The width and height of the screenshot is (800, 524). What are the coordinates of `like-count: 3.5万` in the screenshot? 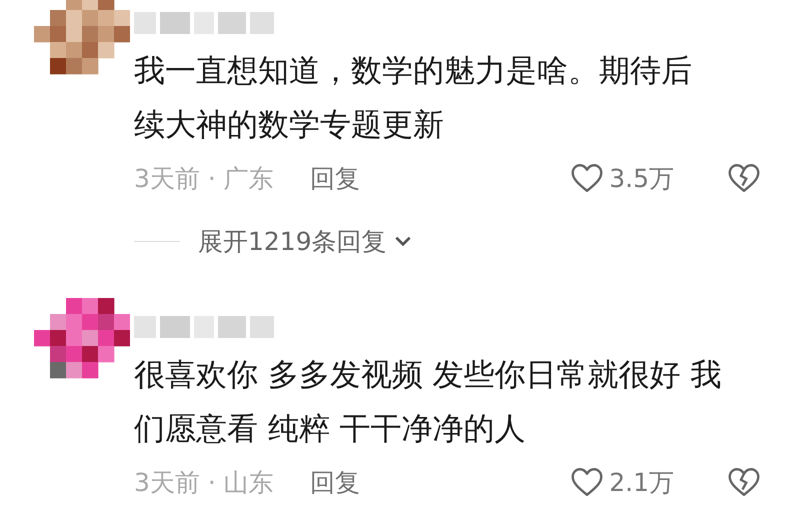 It's located at (641, 178).